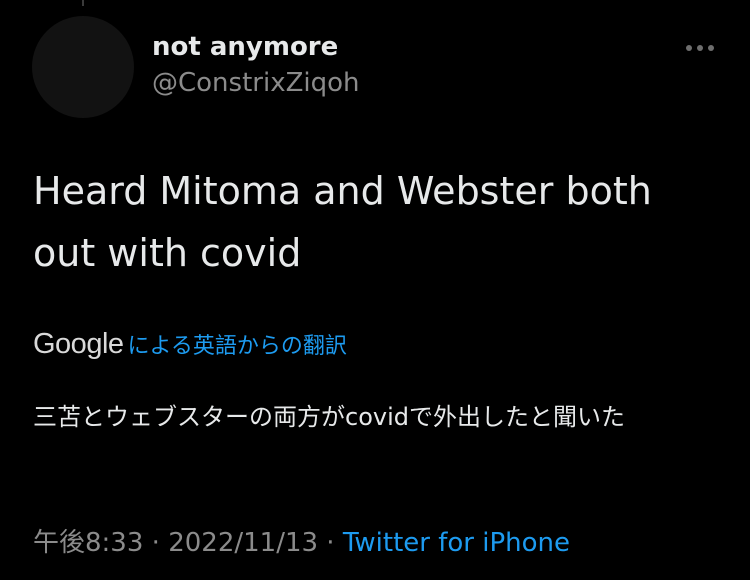 The width and height of the screenshot is (750, 580). Describe the element at coordinates (456, 543) in the screenshot. I see `tweet-source-link: Twitter for iPhone` at that location.